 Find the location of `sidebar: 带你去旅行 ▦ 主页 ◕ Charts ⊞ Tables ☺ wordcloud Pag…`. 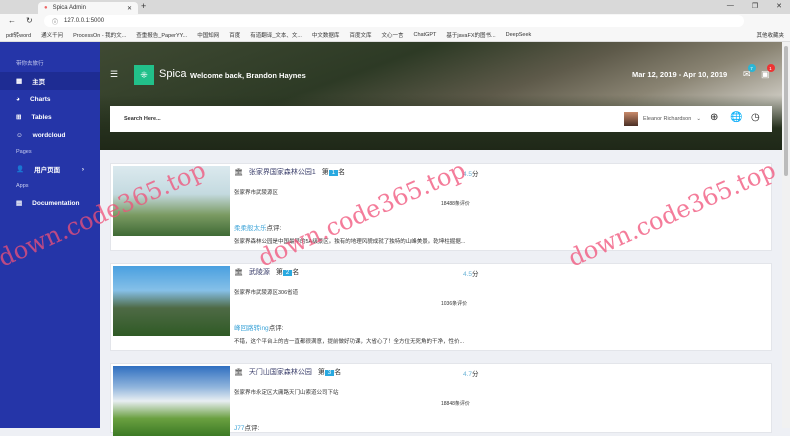

sidebar: 带你去旅行 ▦ 主页 ◕ Charts ⊞ Tables ☺ wordcloud Pag… is located at coordinates (50, 235).